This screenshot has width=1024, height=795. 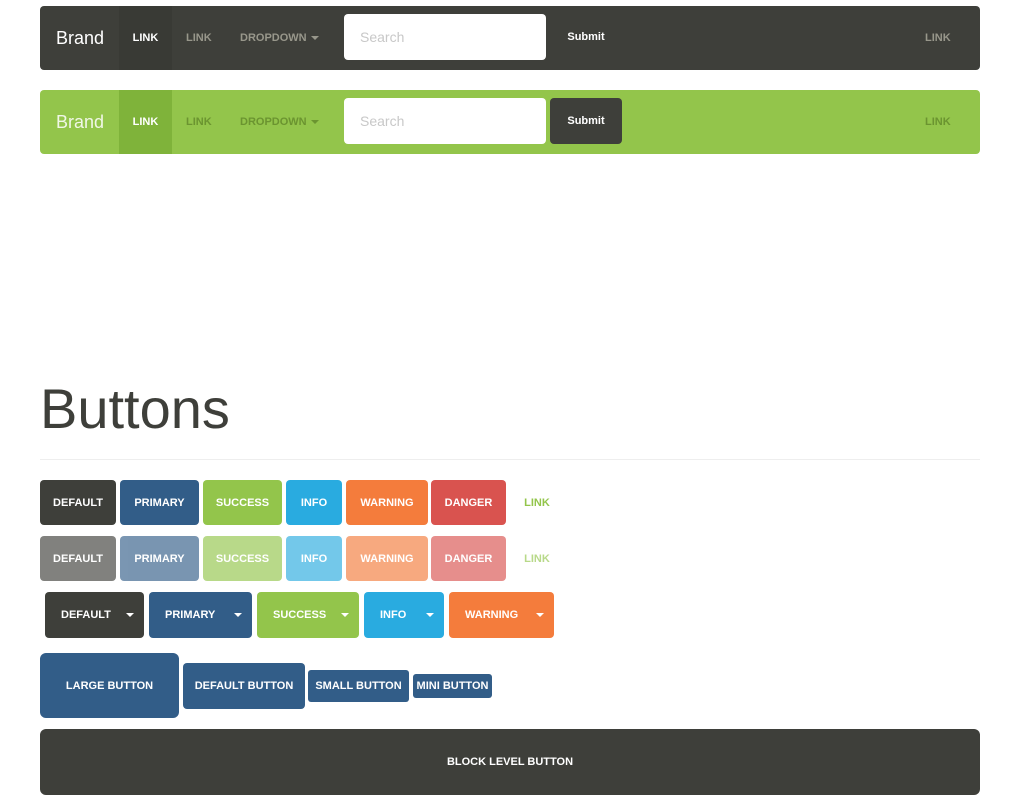 What do you see at coordinates (510, 459) in the screenshot?
I see `divider` at bounding box center [510, 459].